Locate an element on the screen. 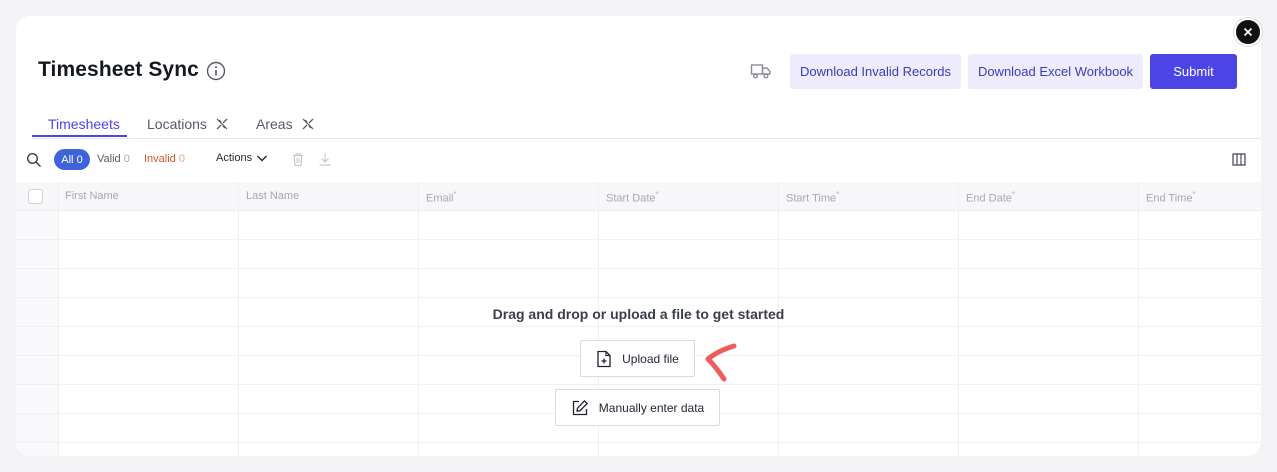 The width and height of the screenshot is (1277, 472). column-label: Start Time is located at coordinates (811, 198).